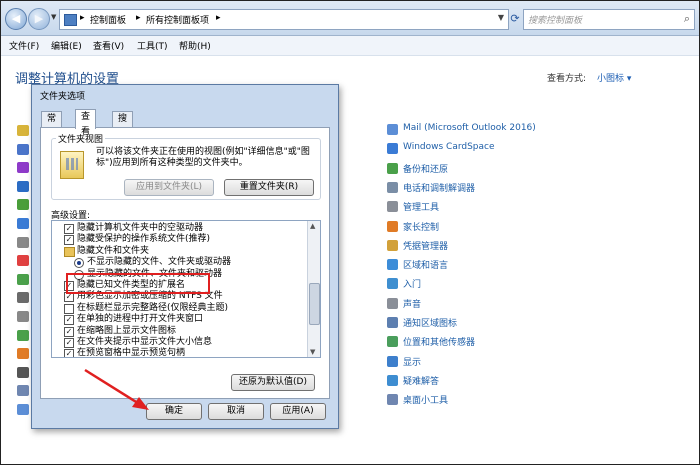  Describe the element at coordinates (86, 123) in the screenshot. I see `tab-view: 查看` at that location.